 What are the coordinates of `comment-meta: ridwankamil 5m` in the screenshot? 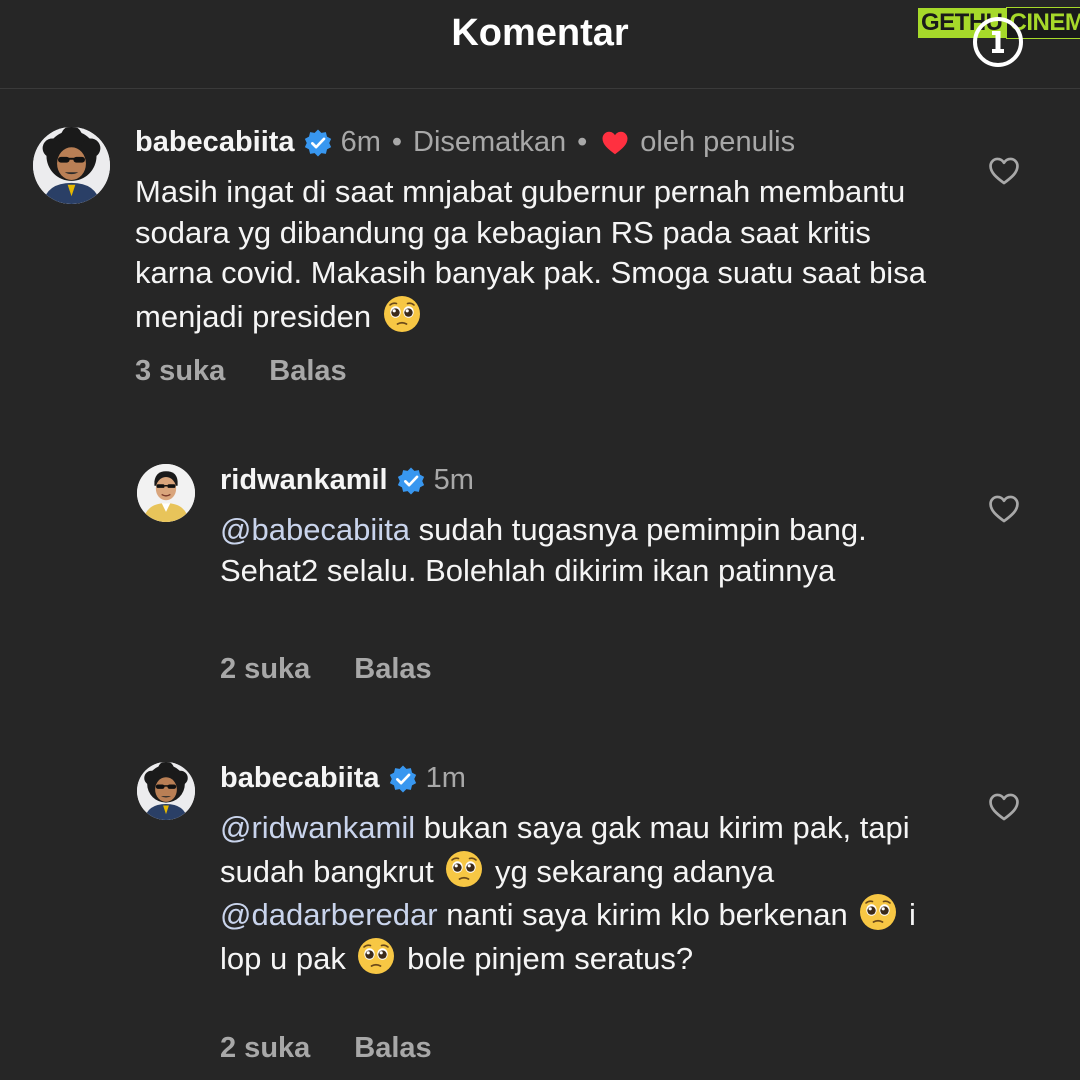 It's located at (347, 480).